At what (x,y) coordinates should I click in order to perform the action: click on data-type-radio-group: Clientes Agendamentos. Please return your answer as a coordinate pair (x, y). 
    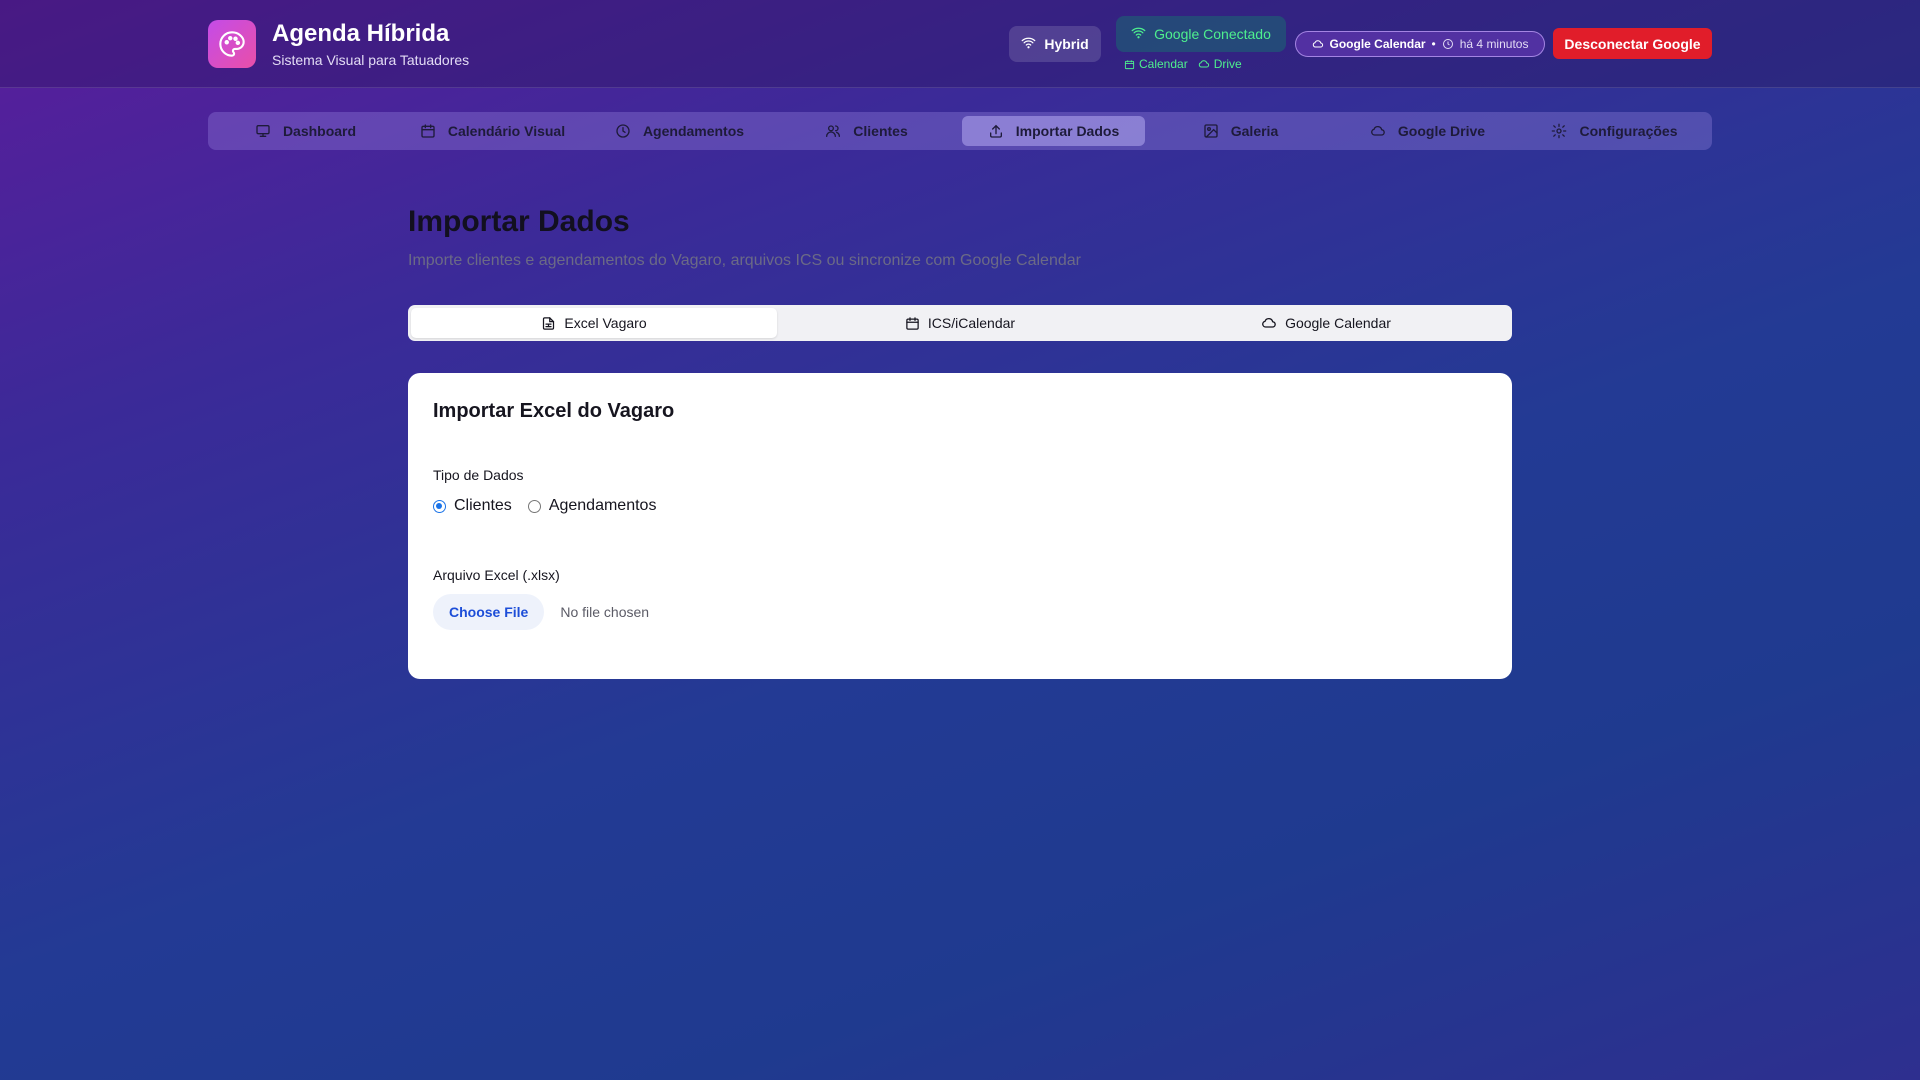
    Looking at the image, I should click on (548, 506).